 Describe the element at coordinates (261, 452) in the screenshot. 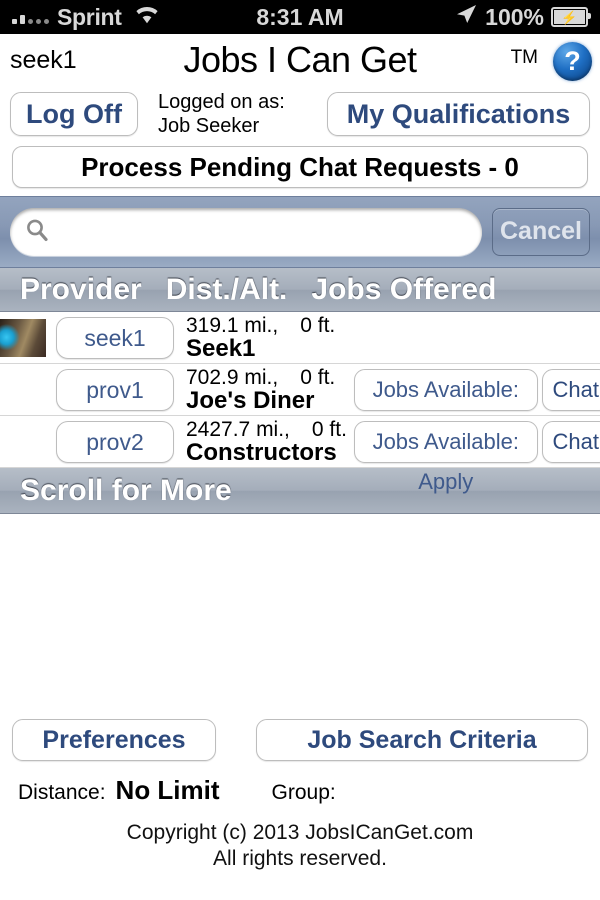

I see `provider-name: Constructors` at that location.